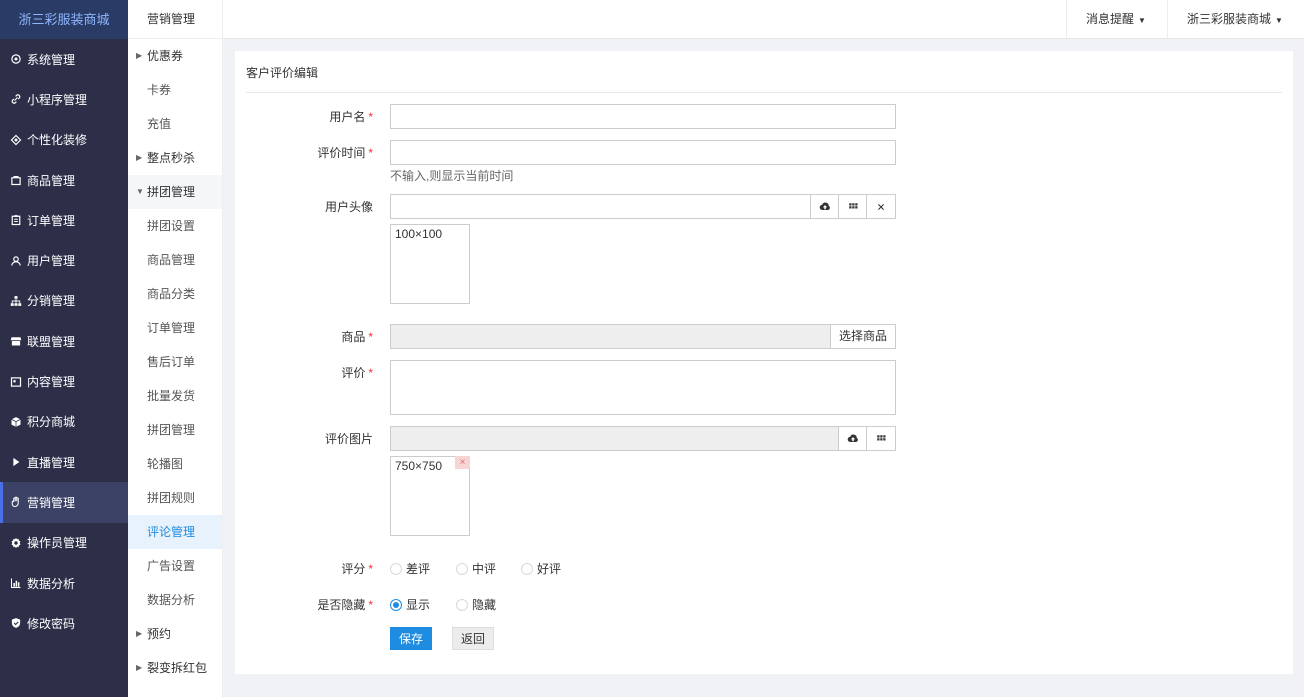  What do you see at coordinates (16, 583) in the screenshot?
I see `bar-chart-icon` at bounding box center [16, 583].